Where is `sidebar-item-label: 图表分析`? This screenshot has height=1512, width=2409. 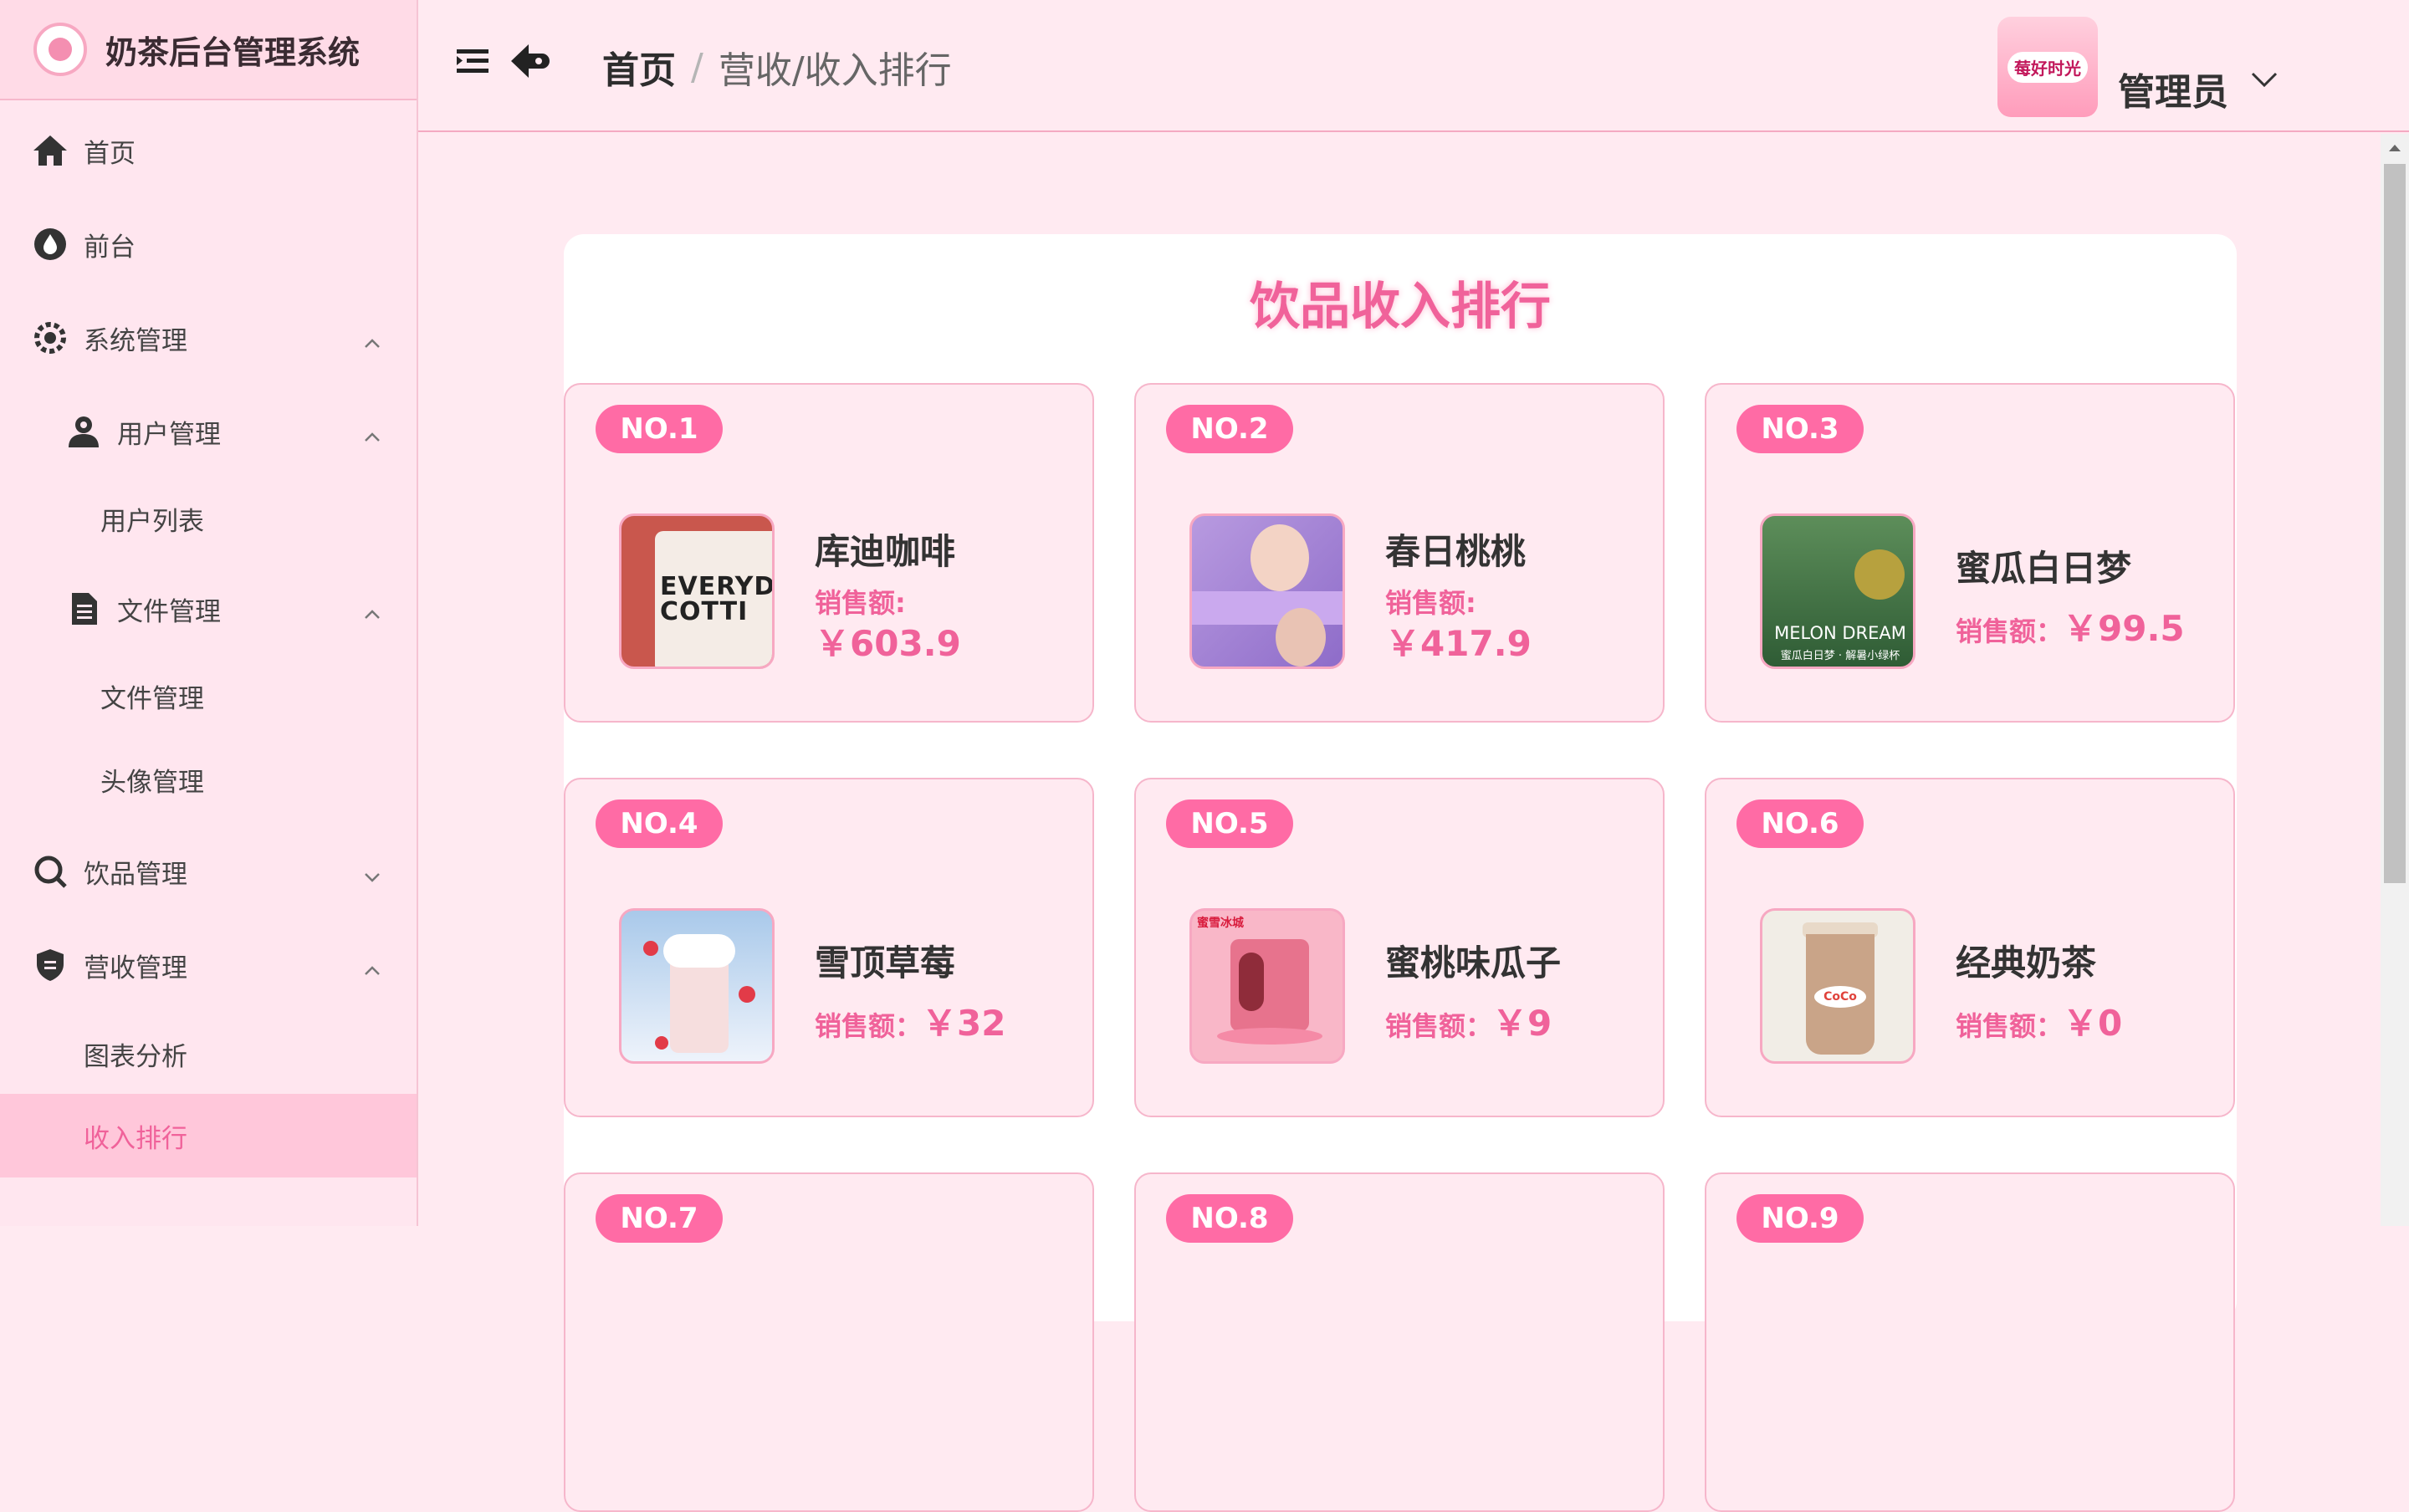
sidebar-item-label: 图表分析 is located at coordinates (135, 1056).